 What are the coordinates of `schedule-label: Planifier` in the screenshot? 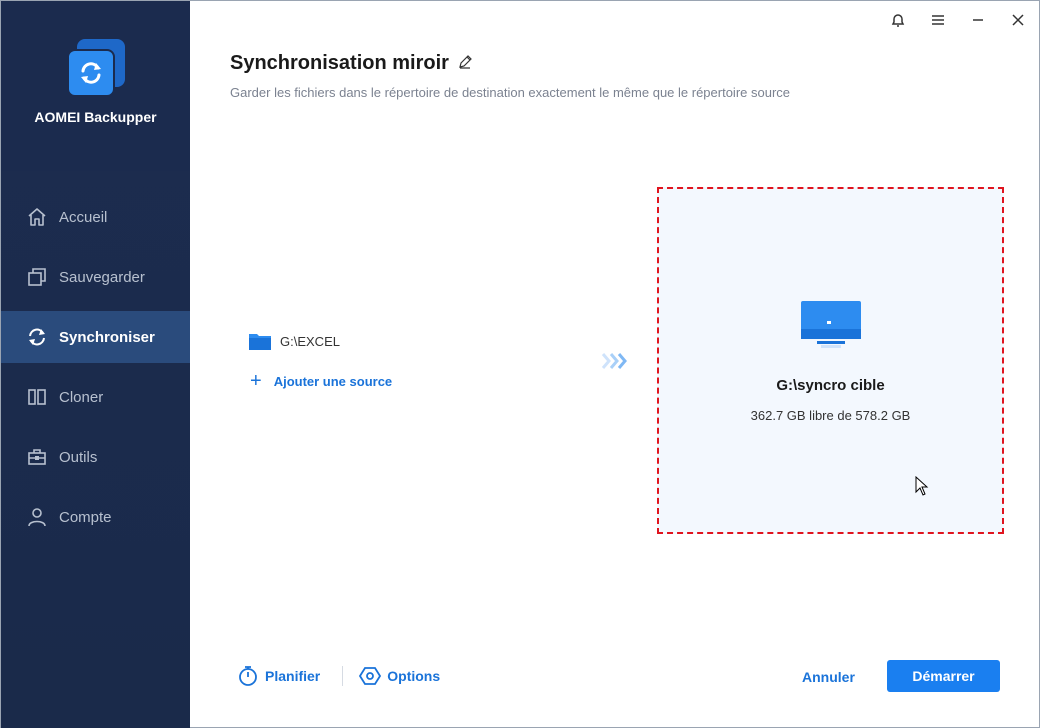 It's located at (293, 676).